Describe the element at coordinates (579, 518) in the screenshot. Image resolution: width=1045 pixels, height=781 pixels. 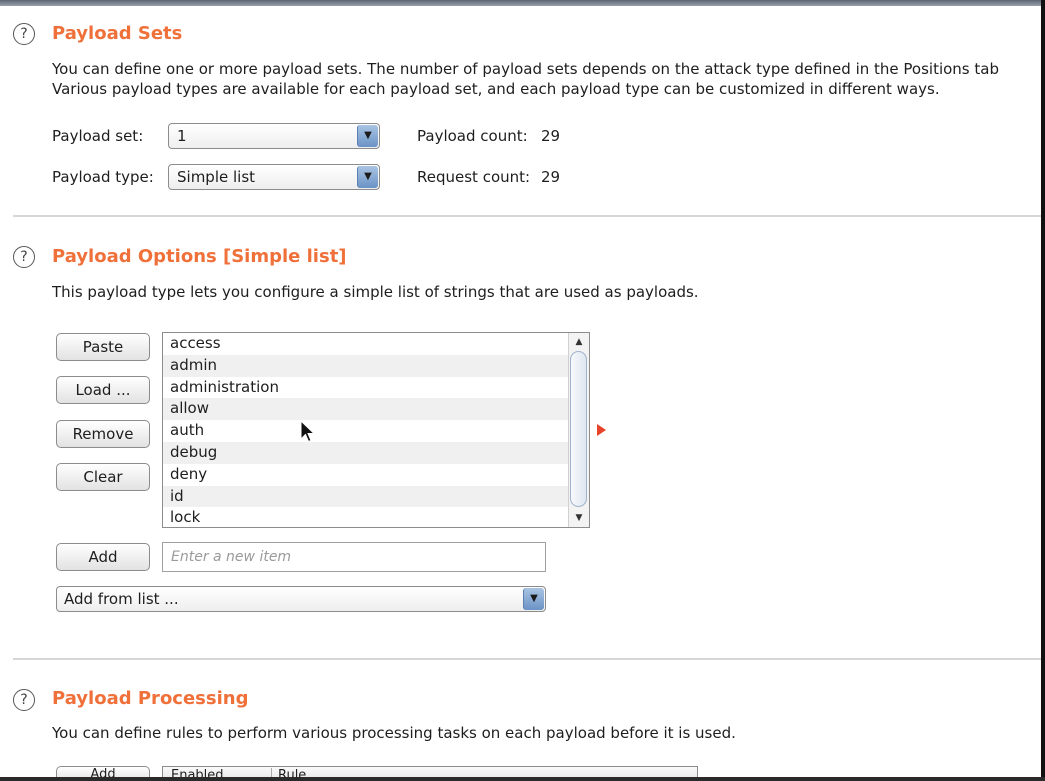
I see `scroll-down-icon: ▼` at that location.